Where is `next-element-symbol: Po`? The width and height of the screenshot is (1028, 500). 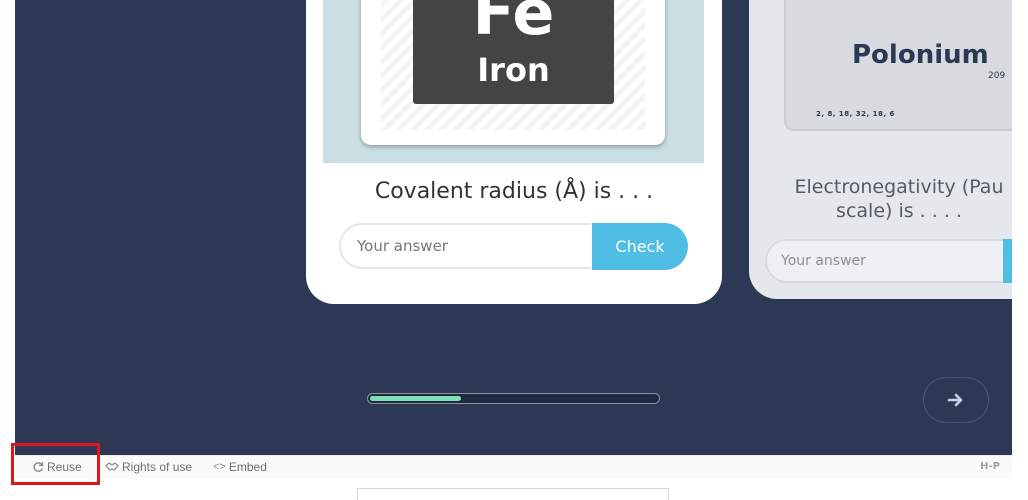 next-element-symbol: Po is located at coordinates (904, 4).